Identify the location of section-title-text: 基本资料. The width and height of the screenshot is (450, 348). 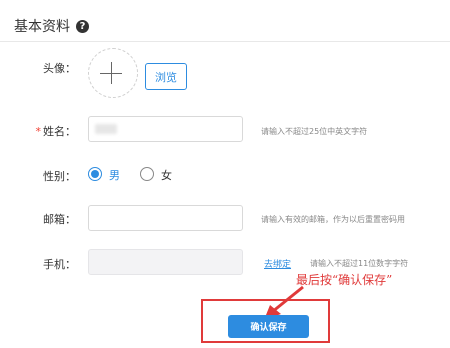
(42, 27).